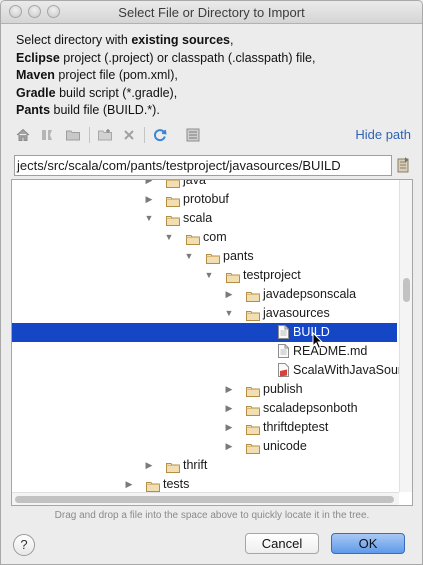  What do you see at coordinates (238, 256) in the screenshot?
I see `tree-item-label: pants` at bounding box center [238, 256].